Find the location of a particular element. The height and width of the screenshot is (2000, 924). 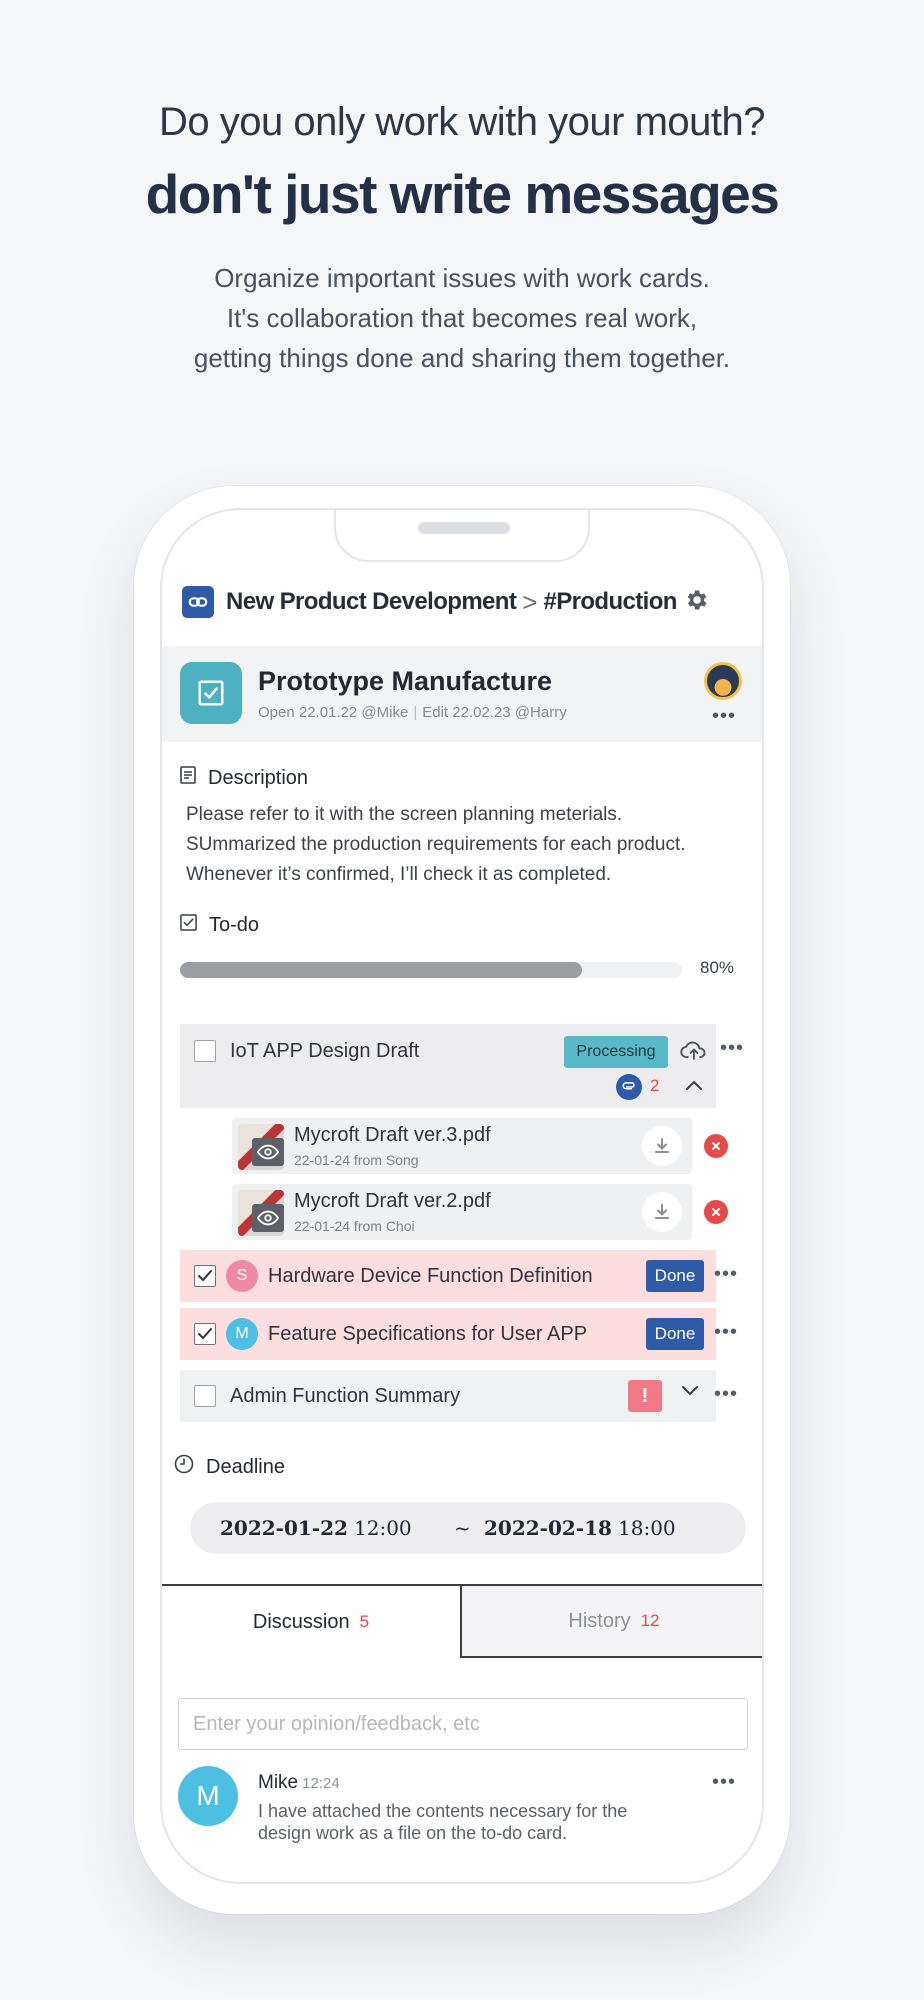

todo-label: Admin Function Summary is located at coordinates (345, 1395).